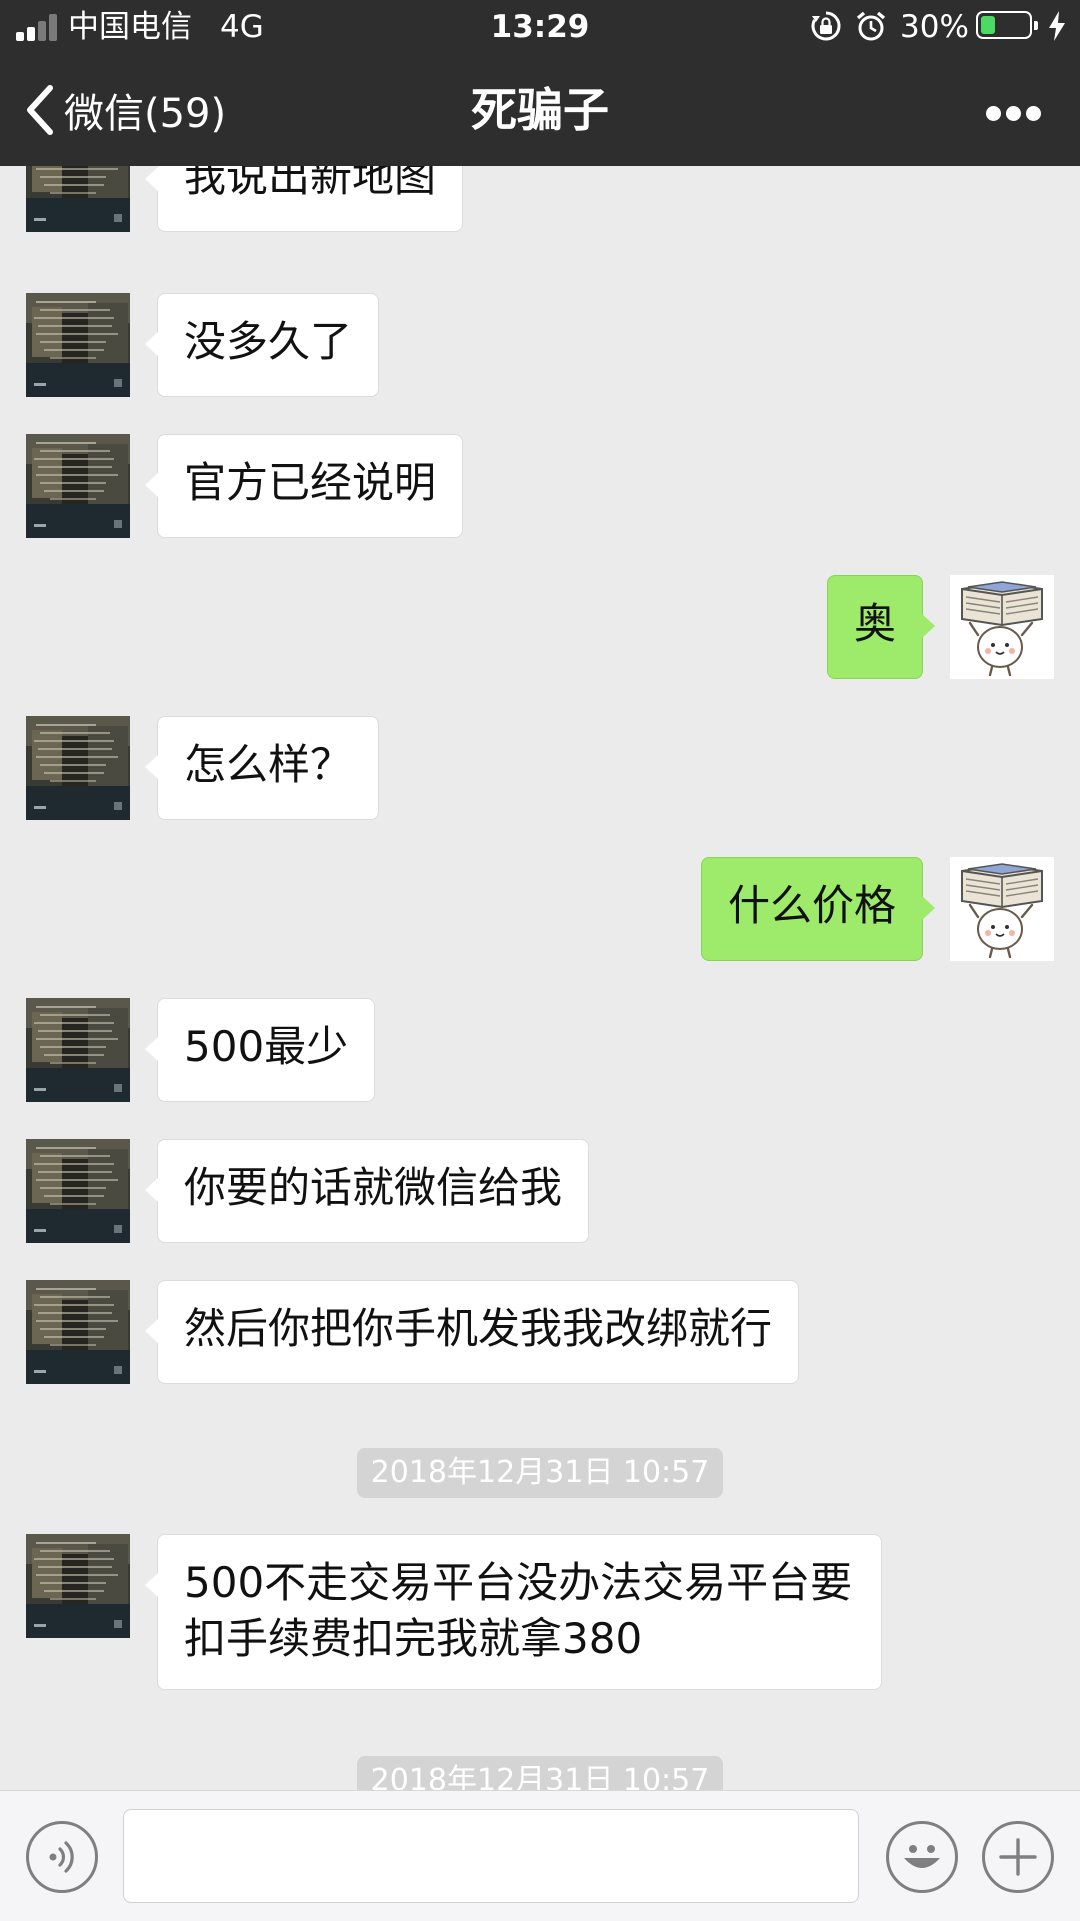  I want to click on message-bubble-sent: 奥, so click(881, 627).